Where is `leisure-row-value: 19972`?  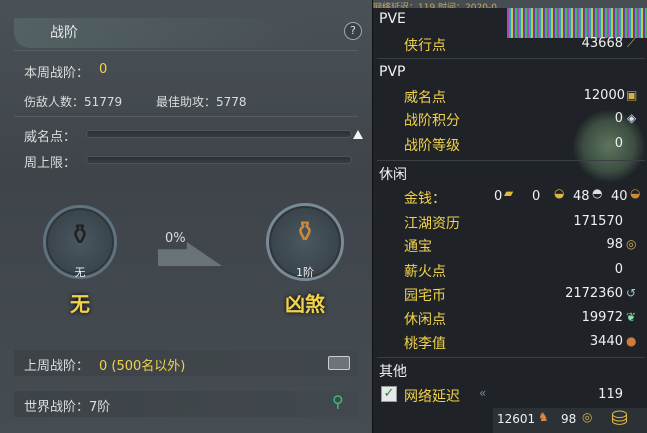 leisure-row-value: 19972 is located at coordinates (602, 317).